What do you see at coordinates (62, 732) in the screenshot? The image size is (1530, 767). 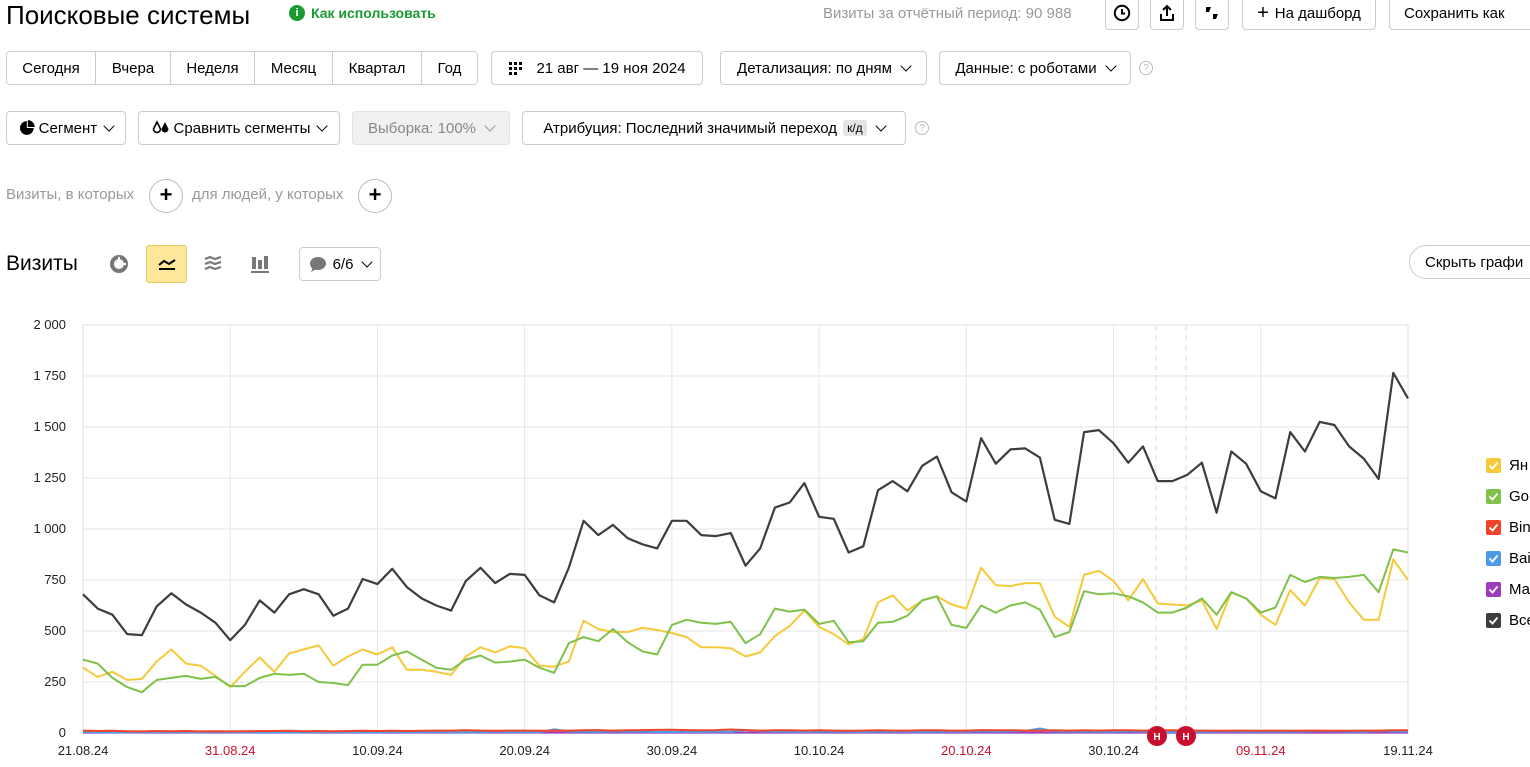 I see `y-tick-label: 0` at bounding box center [62, 732].